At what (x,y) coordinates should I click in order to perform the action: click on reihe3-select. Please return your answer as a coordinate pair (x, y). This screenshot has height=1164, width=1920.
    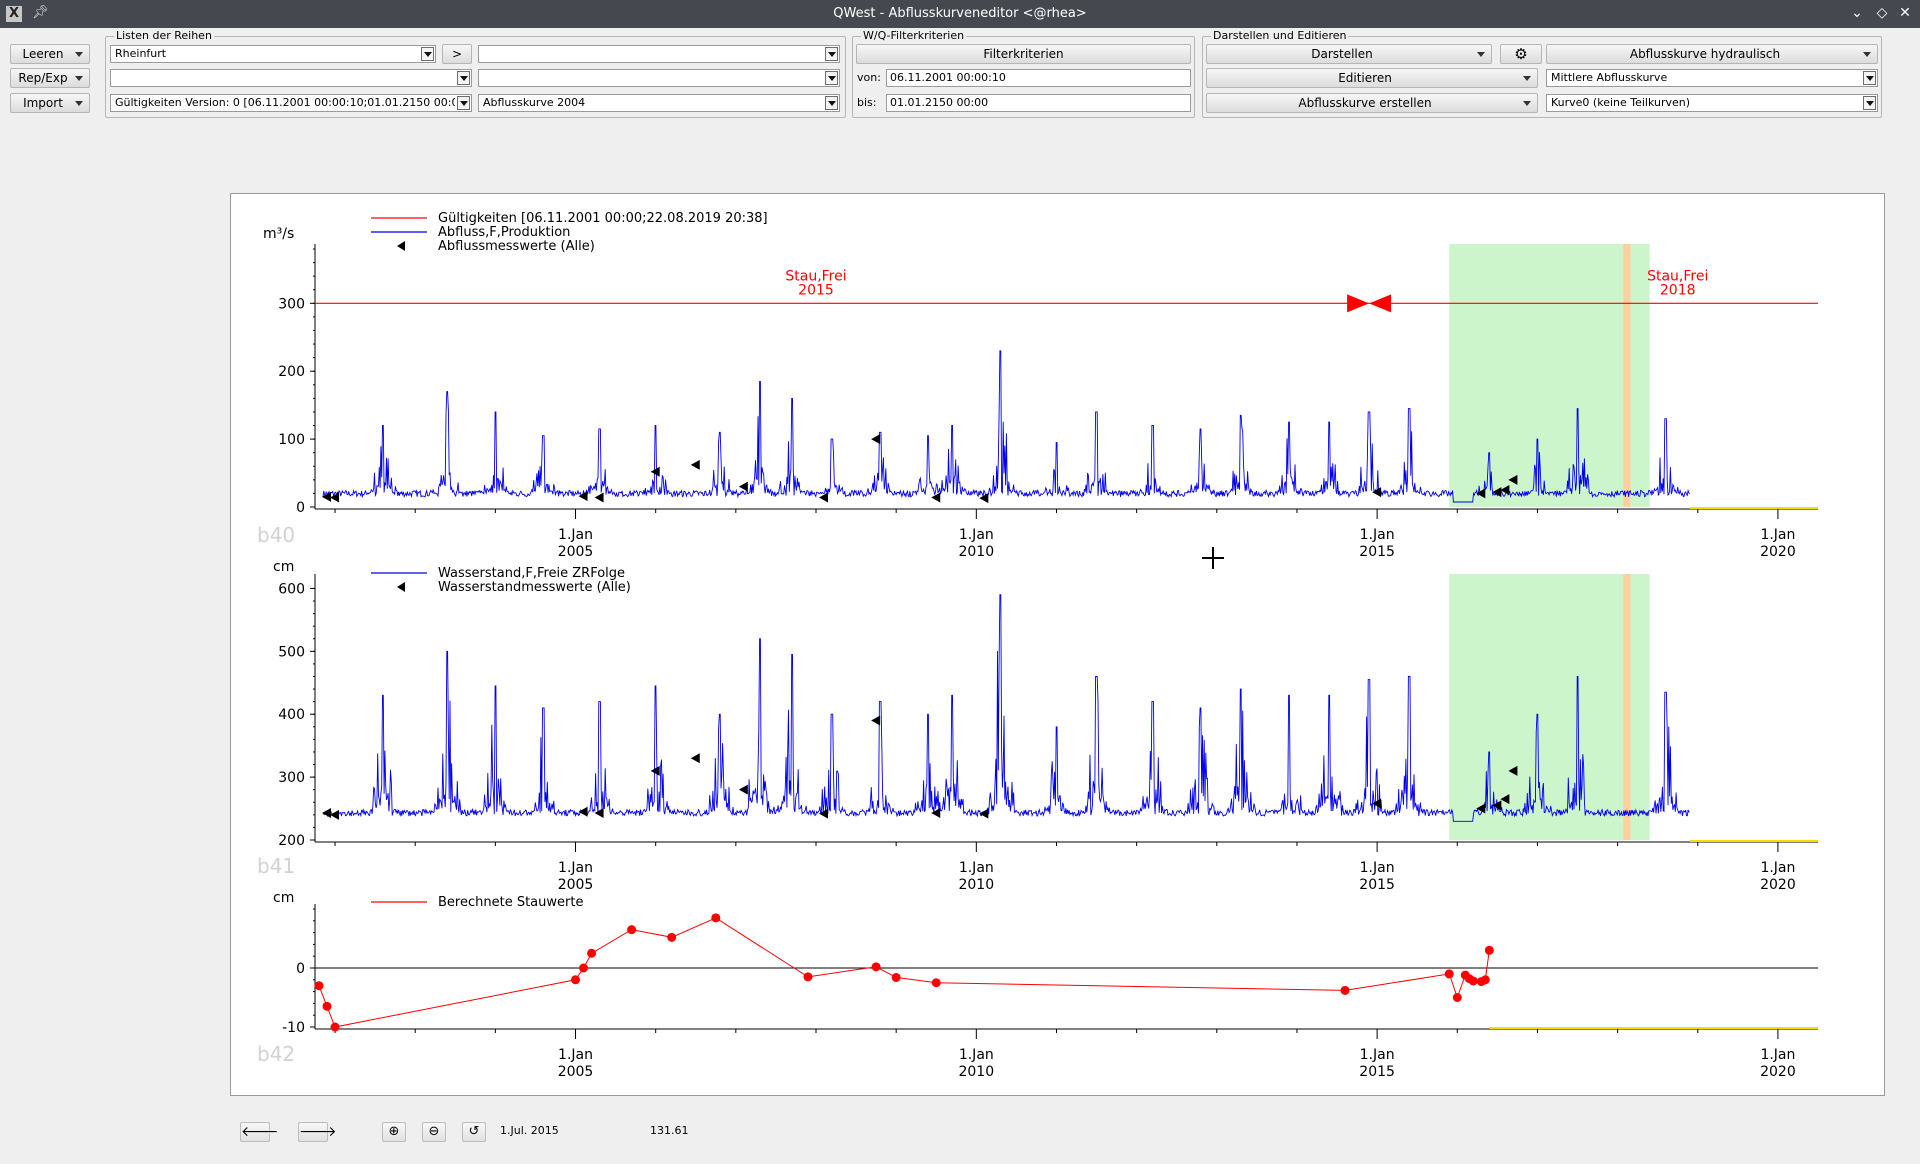
    Looking at the image, I should click on (291, 78).